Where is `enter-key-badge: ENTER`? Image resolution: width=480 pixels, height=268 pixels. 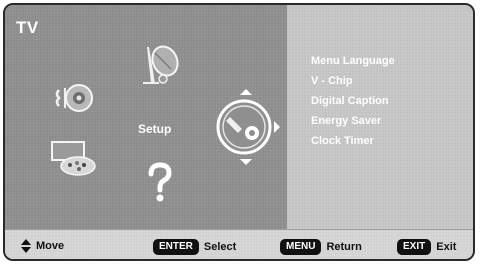
enter-key-badge: ENTER is located at coordinates (176, 247).